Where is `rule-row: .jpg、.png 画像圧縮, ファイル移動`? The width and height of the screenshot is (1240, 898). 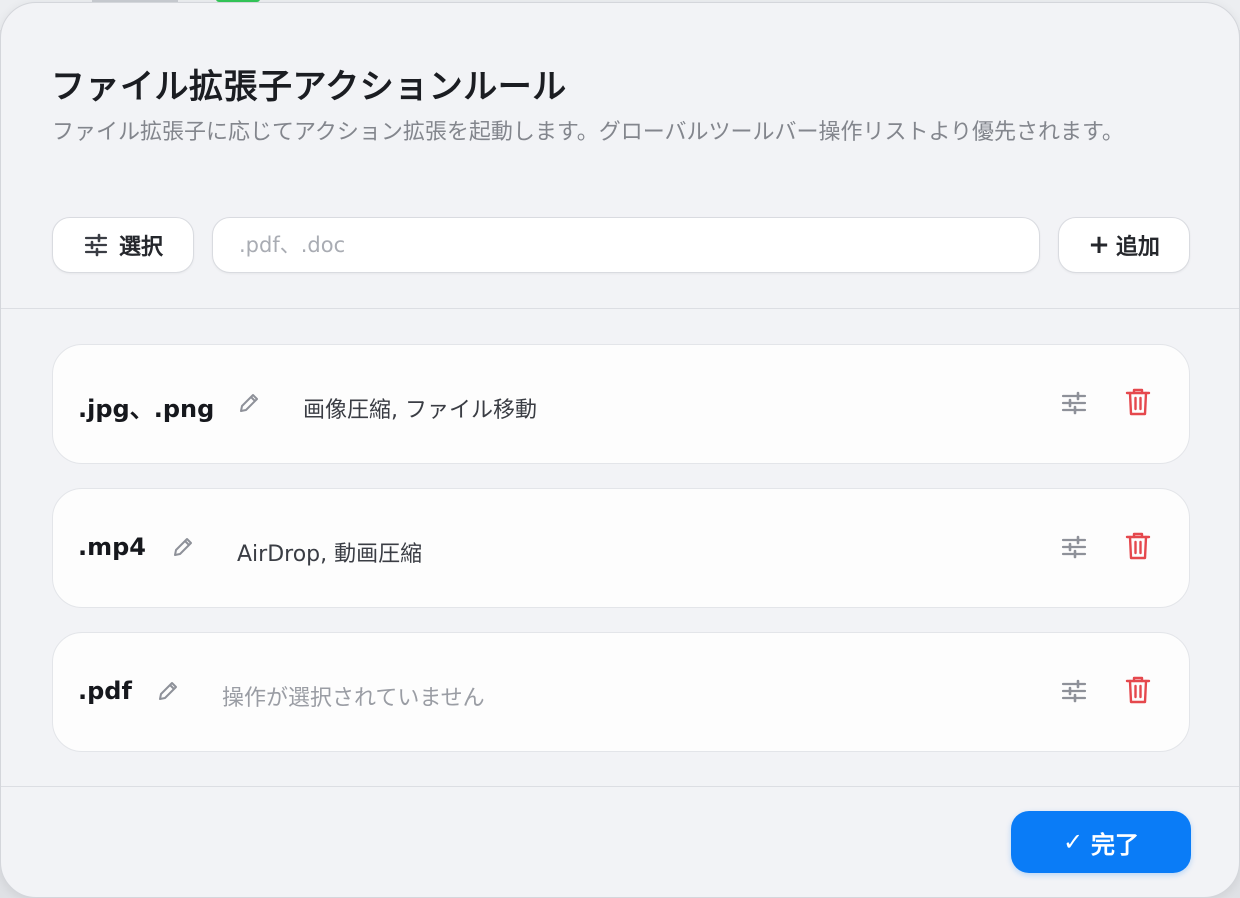 rule-row: .jpg、.png 画像圧縮, ファイル移動 is located at coordinates (621, 404).